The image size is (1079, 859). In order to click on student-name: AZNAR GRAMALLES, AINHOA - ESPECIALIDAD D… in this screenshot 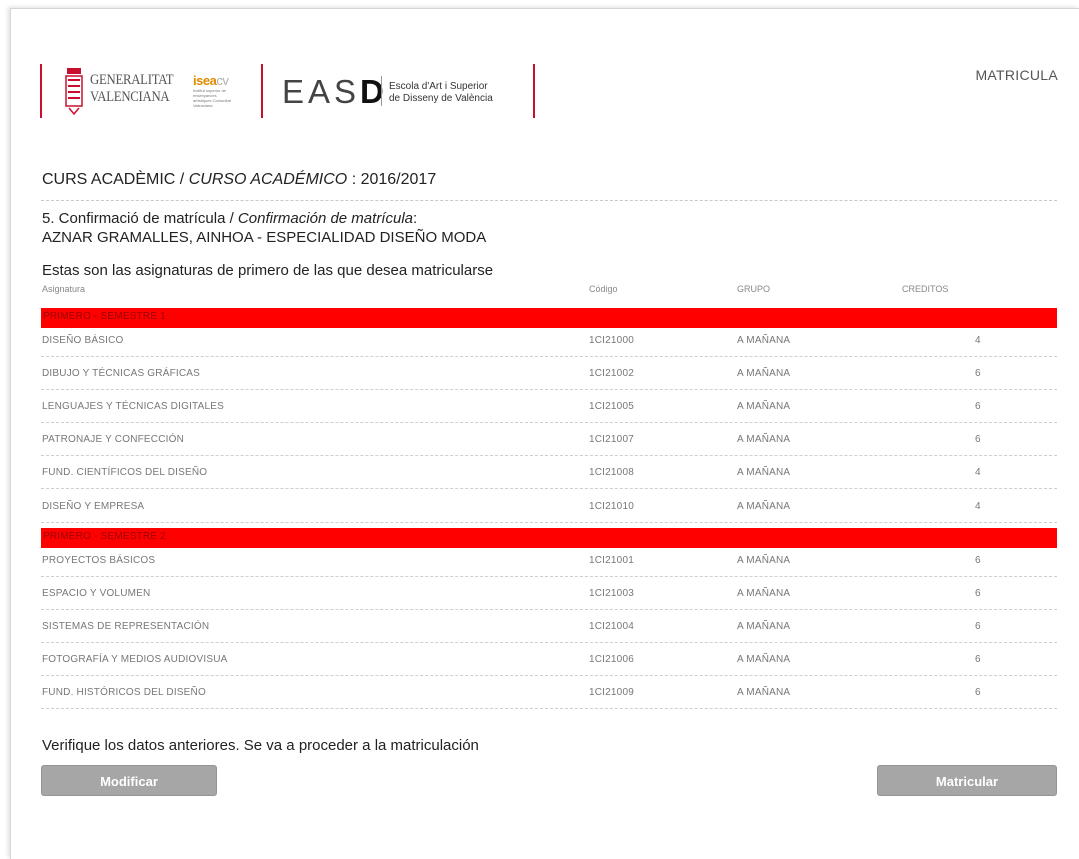, I will do `click(264, 237)`.